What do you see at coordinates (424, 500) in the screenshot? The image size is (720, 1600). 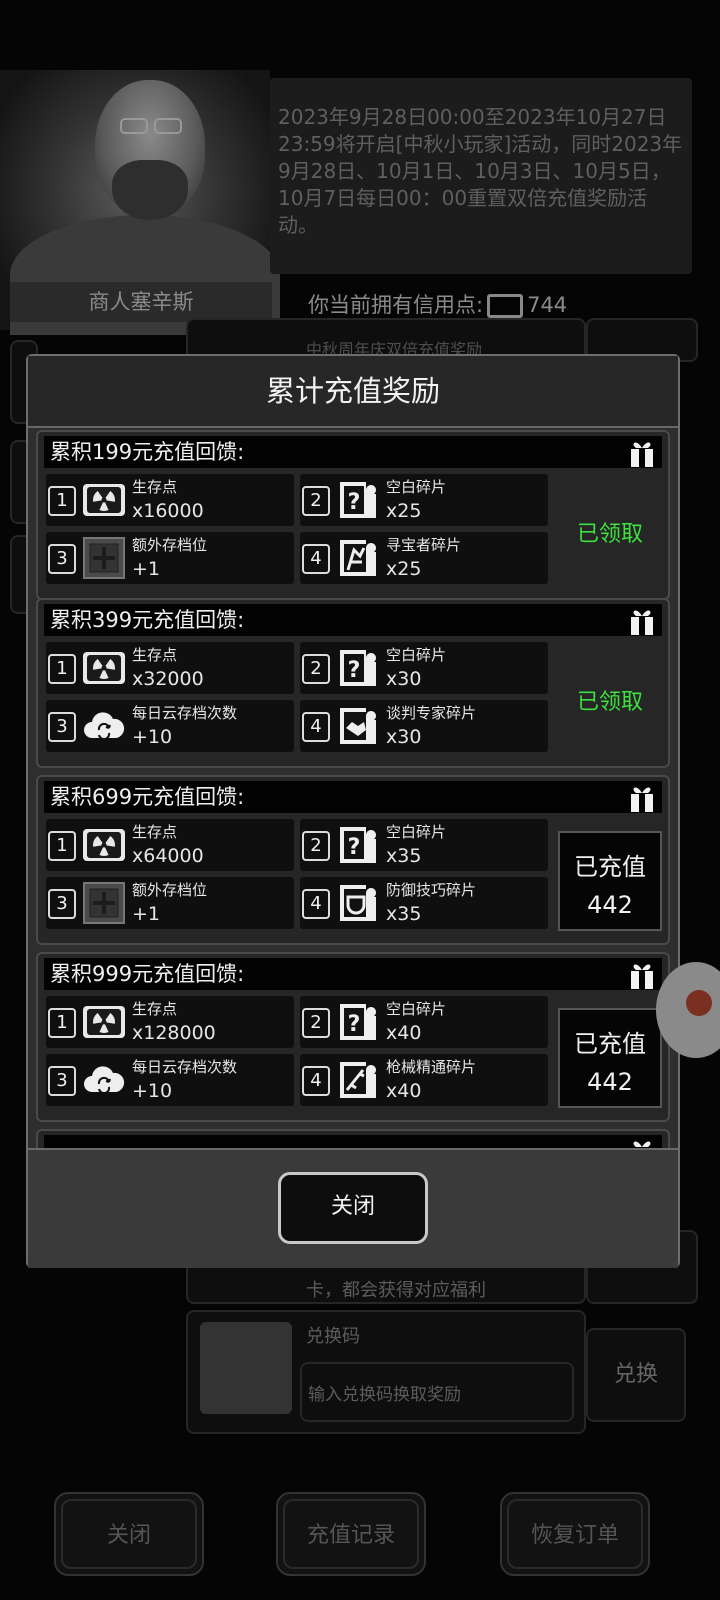 I see `reward-item: 2? 空白碎片 x25` at bounding box center [424, 500].